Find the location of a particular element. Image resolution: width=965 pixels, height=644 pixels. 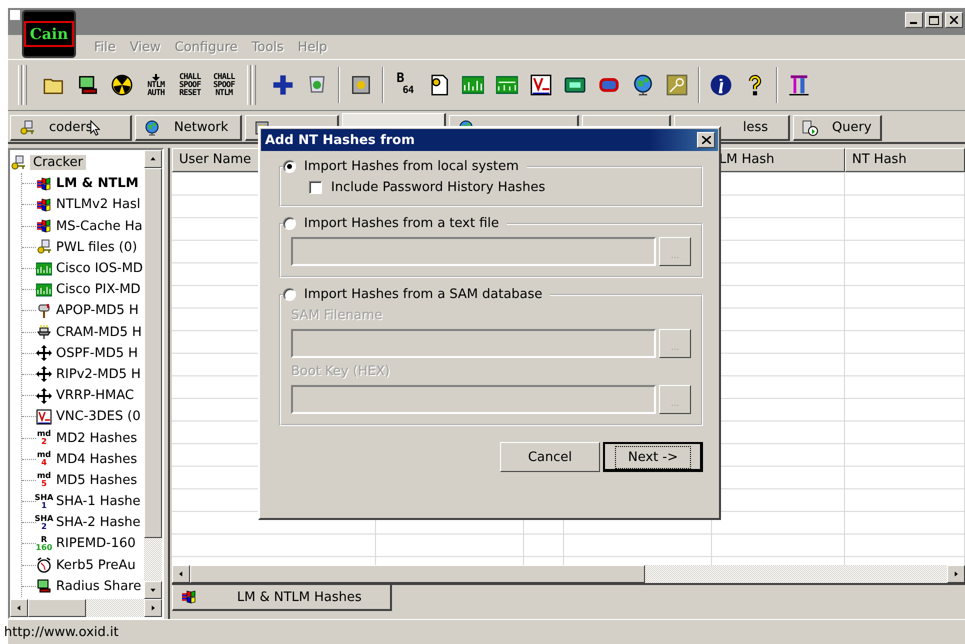

app-logo: Cain is located at coordinates (49, 34).